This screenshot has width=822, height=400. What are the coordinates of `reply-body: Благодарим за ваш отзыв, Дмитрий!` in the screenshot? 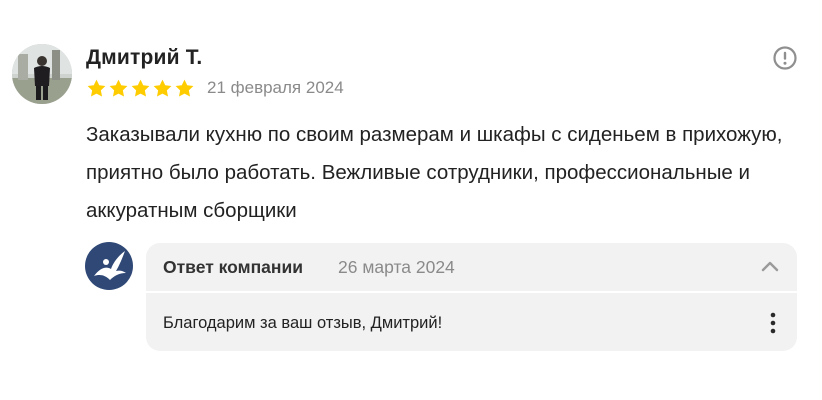 It's located at (471, 322).